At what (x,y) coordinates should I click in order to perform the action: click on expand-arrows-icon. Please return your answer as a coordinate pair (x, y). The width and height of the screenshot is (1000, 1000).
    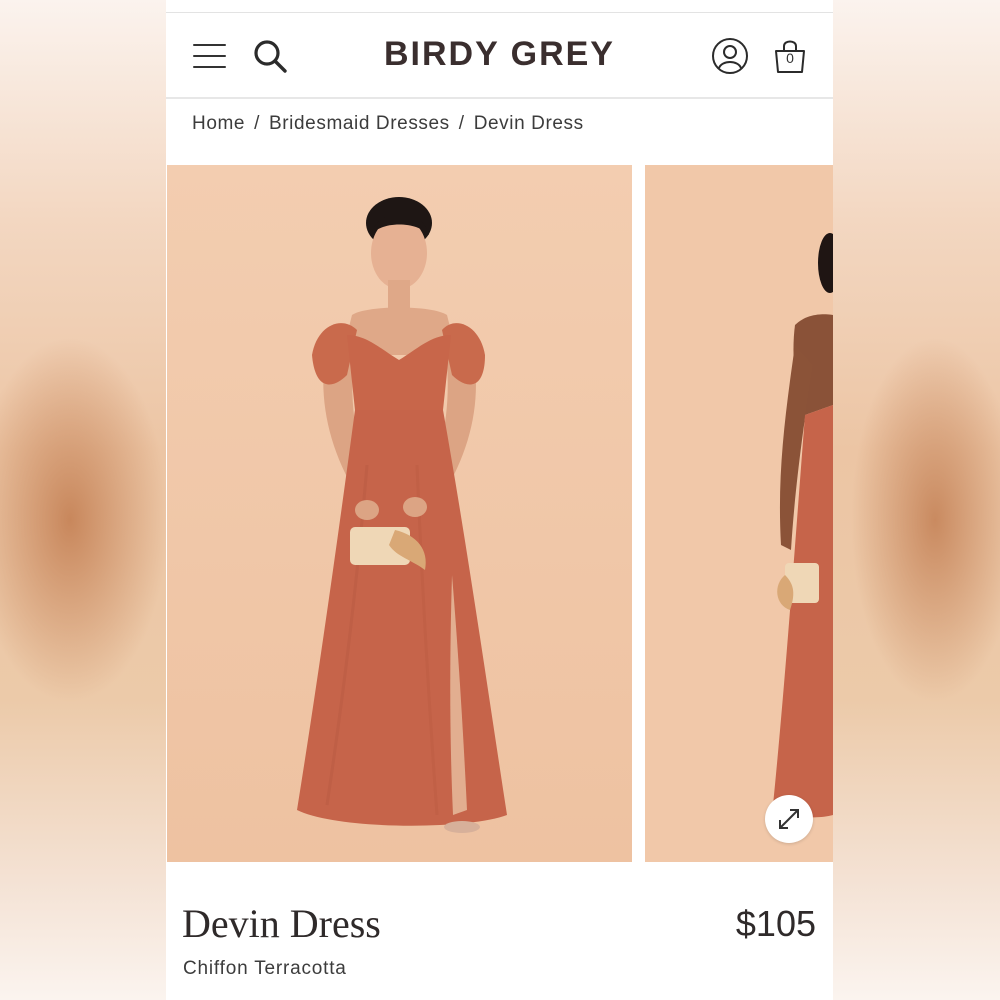
    Looking at the image, I should click on (789, 819).